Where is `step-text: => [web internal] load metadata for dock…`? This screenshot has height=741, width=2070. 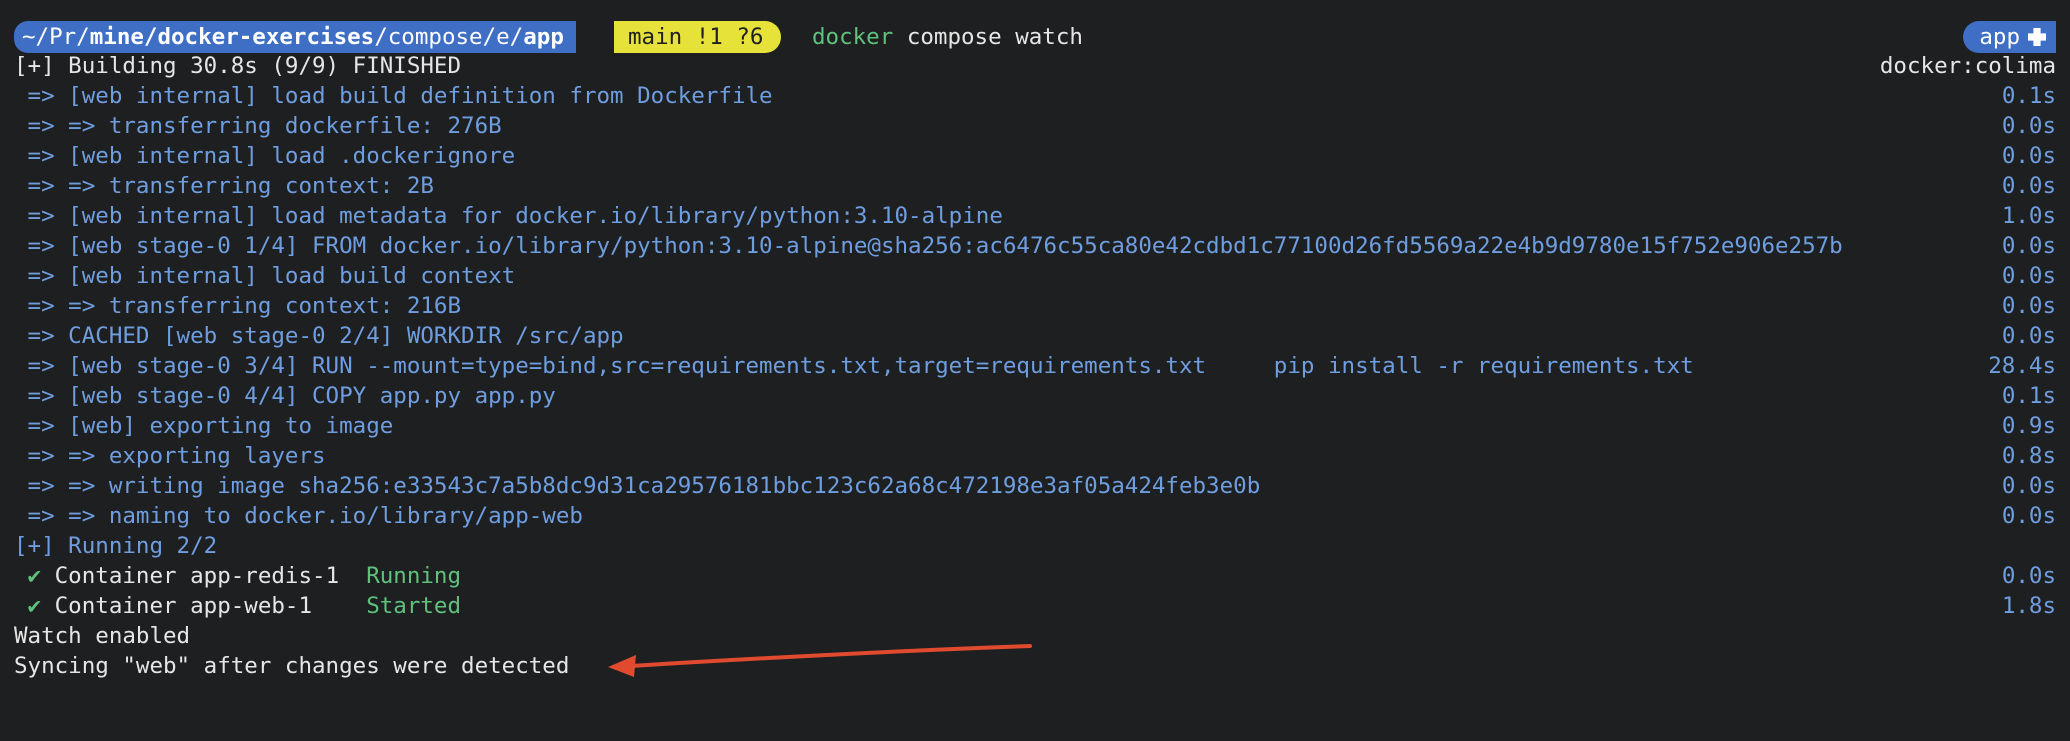 step-text: => [web internal] load metadata for dock… is located at coordinates (508, 216).